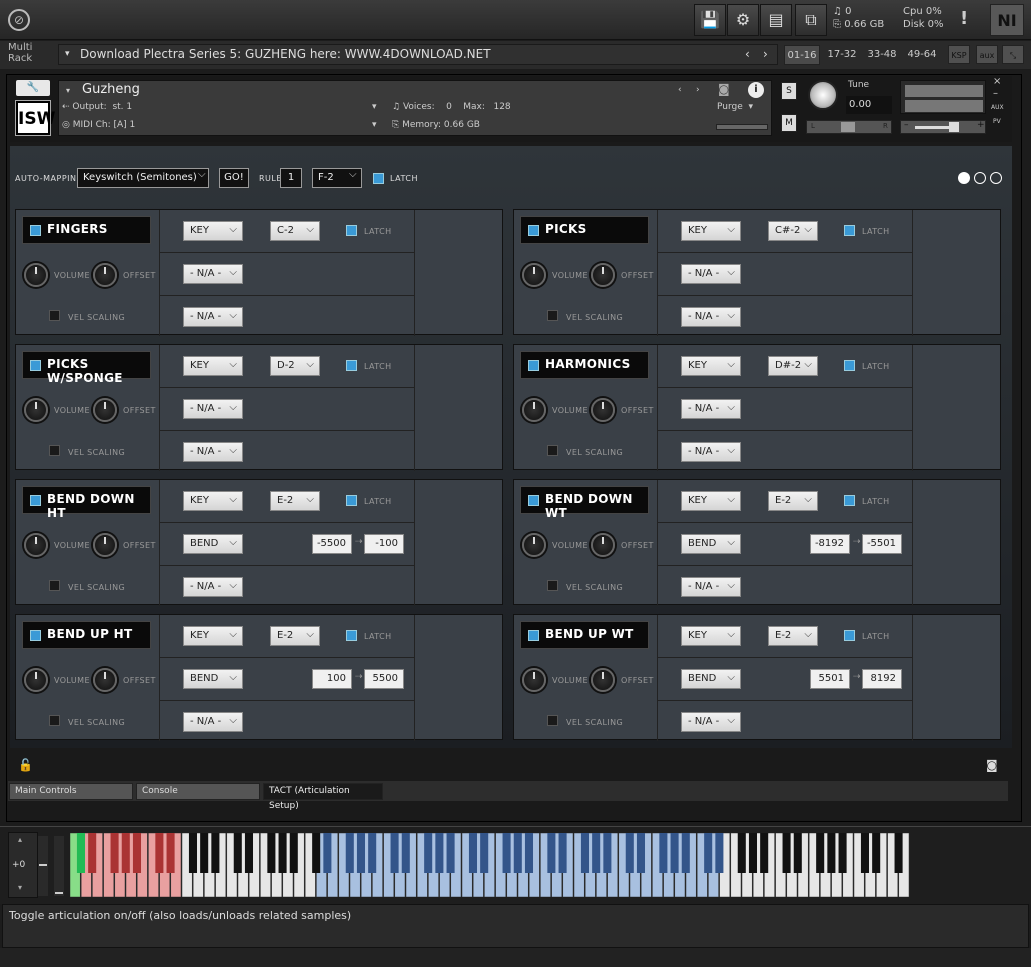 This screenshot has width=1031, height=967. Describe the element at coordinates (995, 93) in the screenshot. I see `minimize-instrument-icon: –` at that location.